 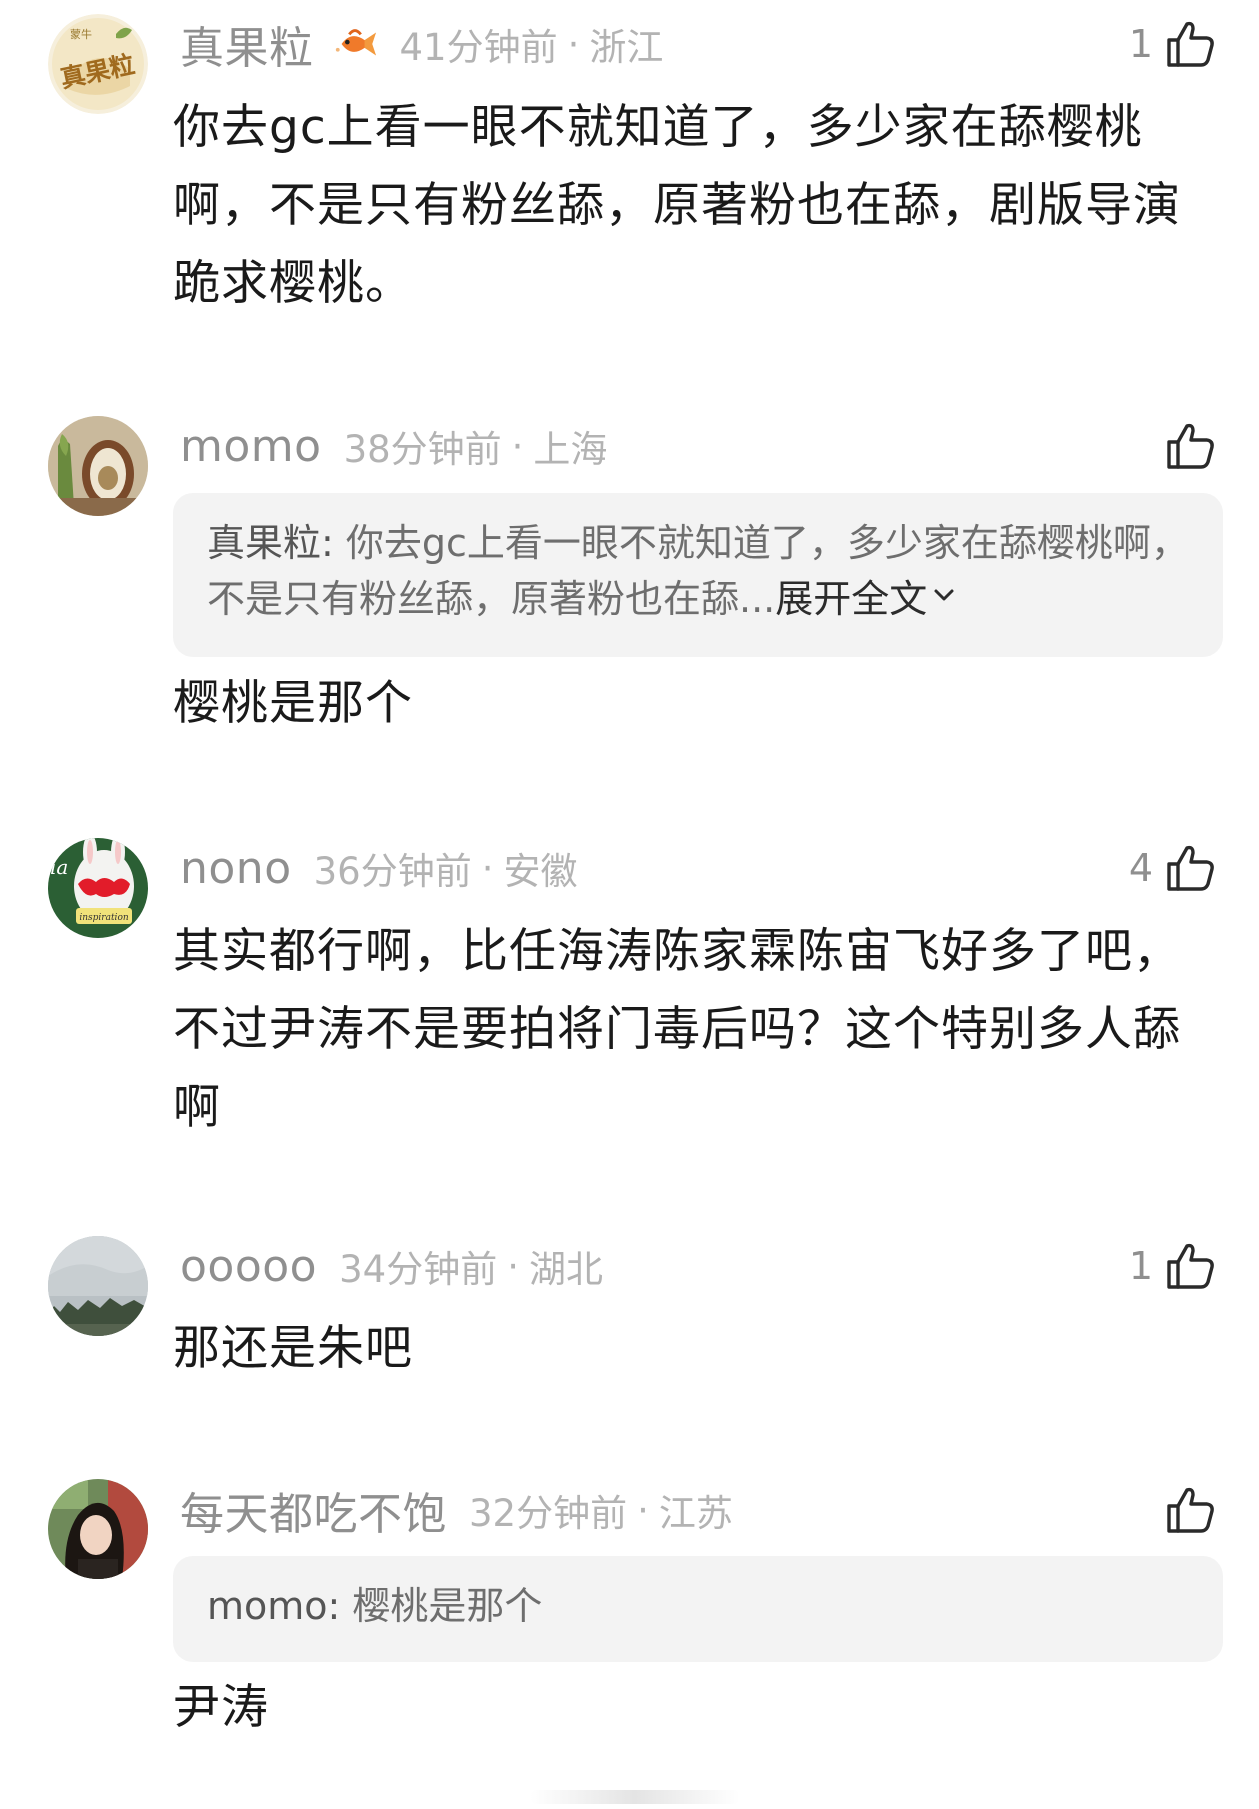 I want to click on comment-location: 湖北, so click(x=565, y=1269).